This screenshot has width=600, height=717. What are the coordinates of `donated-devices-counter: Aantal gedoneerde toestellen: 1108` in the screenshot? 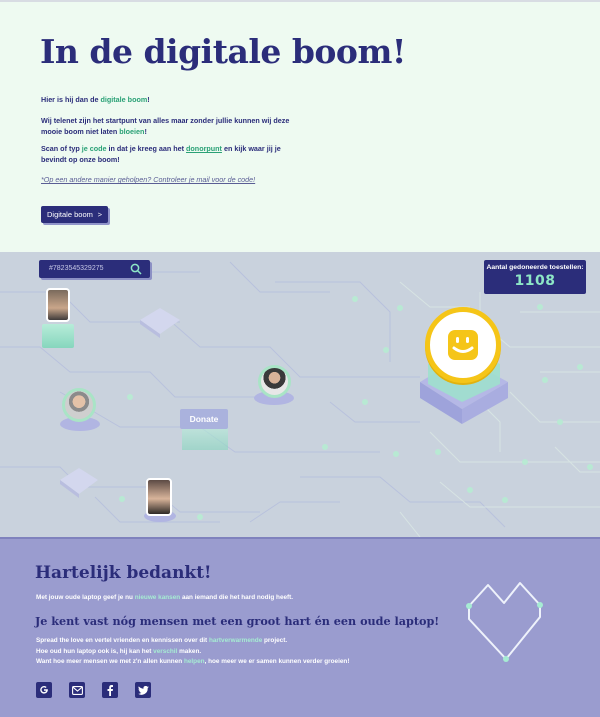 It's located at (535, 277).